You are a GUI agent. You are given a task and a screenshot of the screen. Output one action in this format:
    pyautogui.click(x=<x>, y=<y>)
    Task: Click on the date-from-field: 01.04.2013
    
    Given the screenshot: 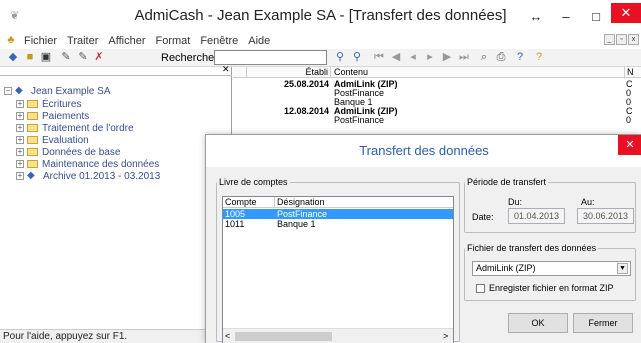 What is the action you would take?
    pyautogui.click(x=536, y=216)
    